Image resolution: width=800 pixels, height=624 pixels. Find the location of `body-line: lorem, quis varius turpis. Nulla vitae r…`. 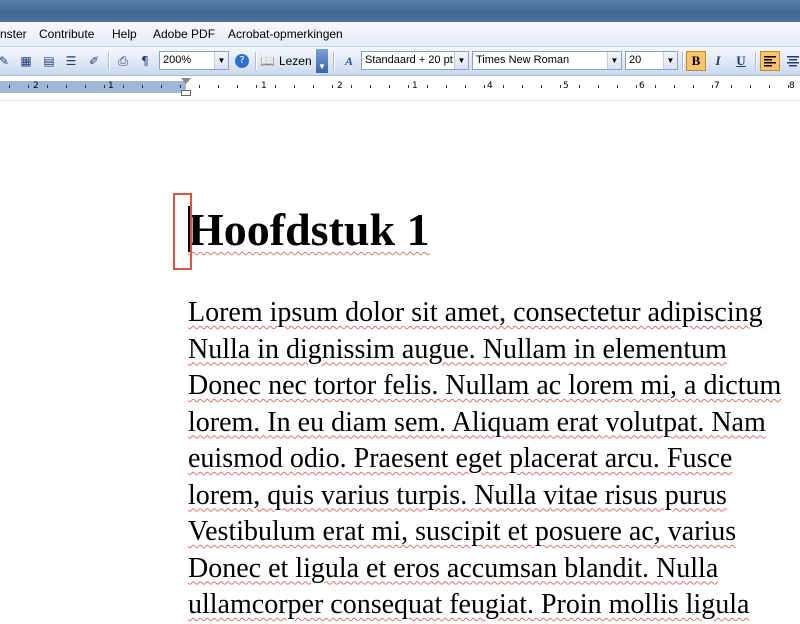

body-line: lorem, quis varius turpis. Nulla vitae r… is located at coordinates (457, 495).